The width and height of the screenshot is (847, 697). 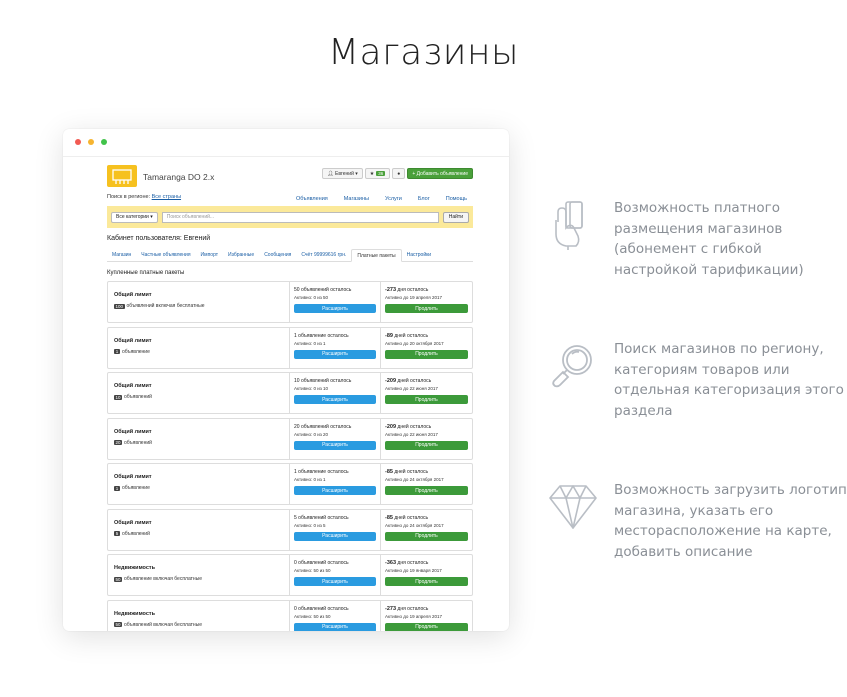 What do you see at coordinates (424, 199) in the screenshot?
I see `nav-blog: Блог` at bounding box center [424, 199].